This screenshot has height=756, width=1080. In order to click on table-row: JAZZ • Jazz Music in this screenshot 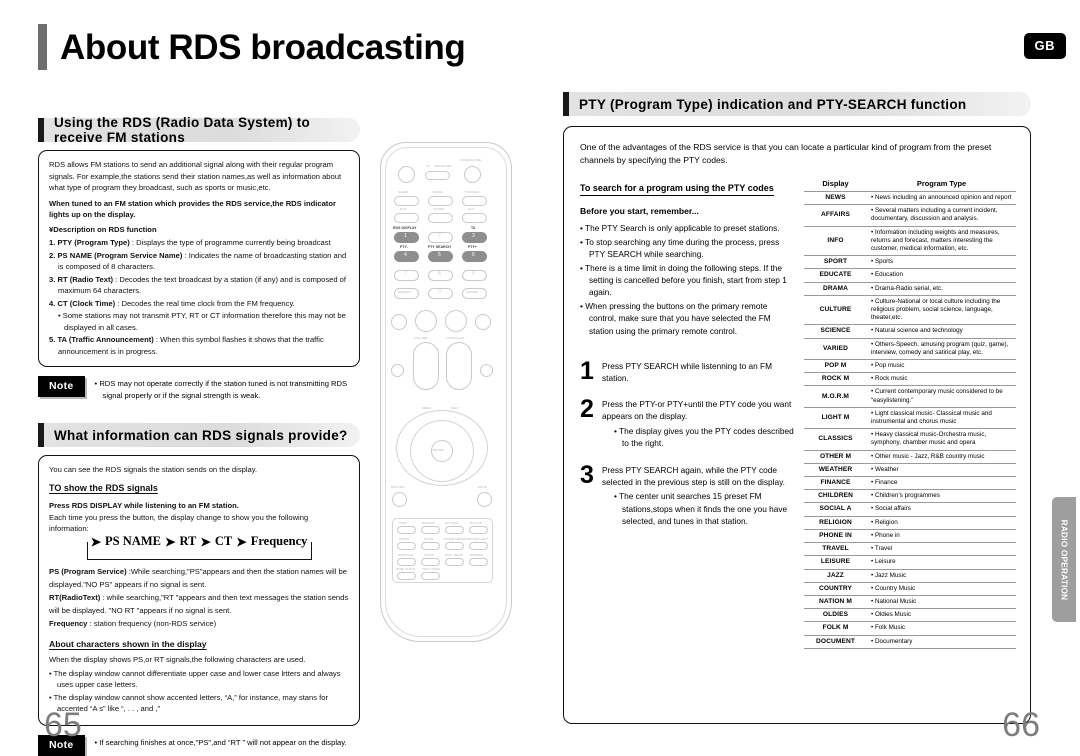, I will do `click(910, 575)`.